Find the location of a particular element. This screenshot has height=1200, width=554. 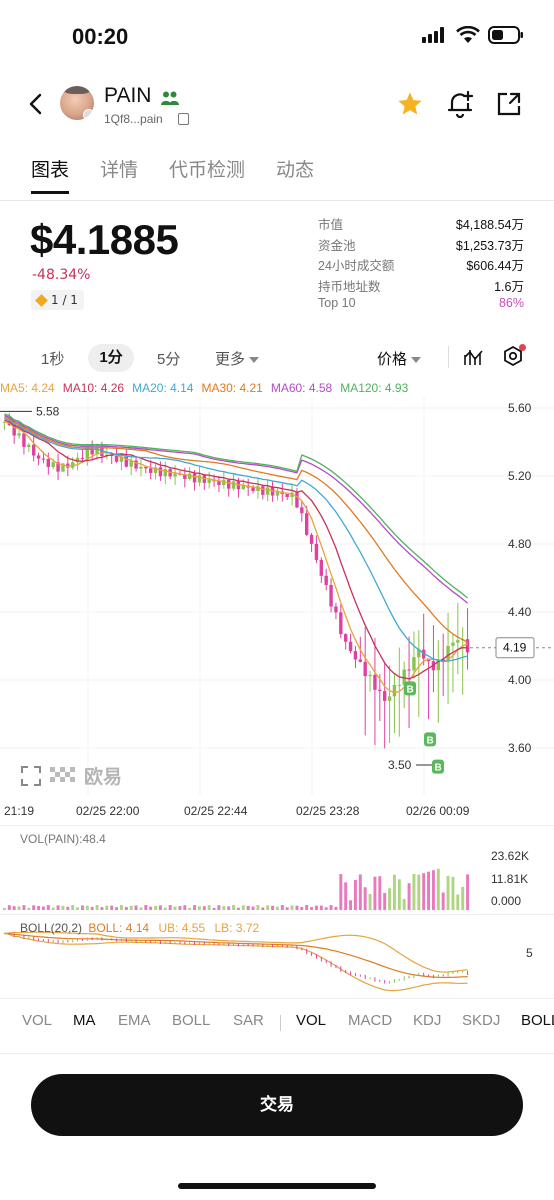

time-tick: 02/25 22:44 is located at coordinates (216, 811).